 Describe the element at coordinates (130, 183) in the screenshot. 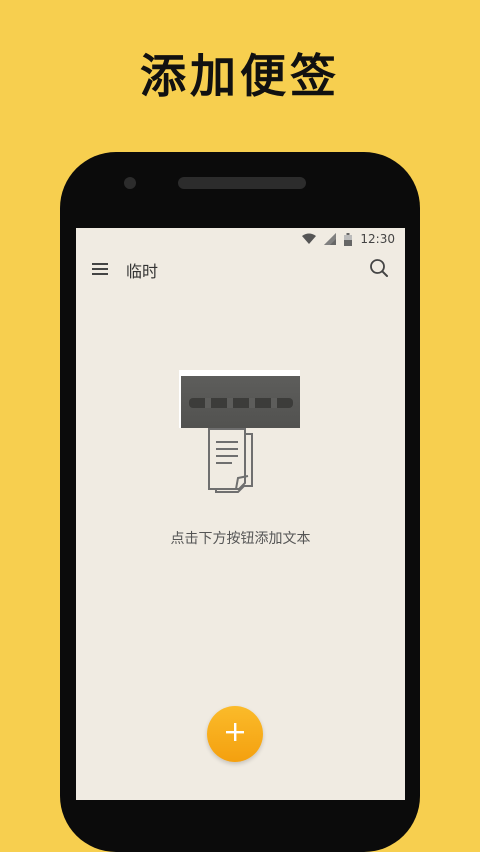

I see `front-camera` at that location.